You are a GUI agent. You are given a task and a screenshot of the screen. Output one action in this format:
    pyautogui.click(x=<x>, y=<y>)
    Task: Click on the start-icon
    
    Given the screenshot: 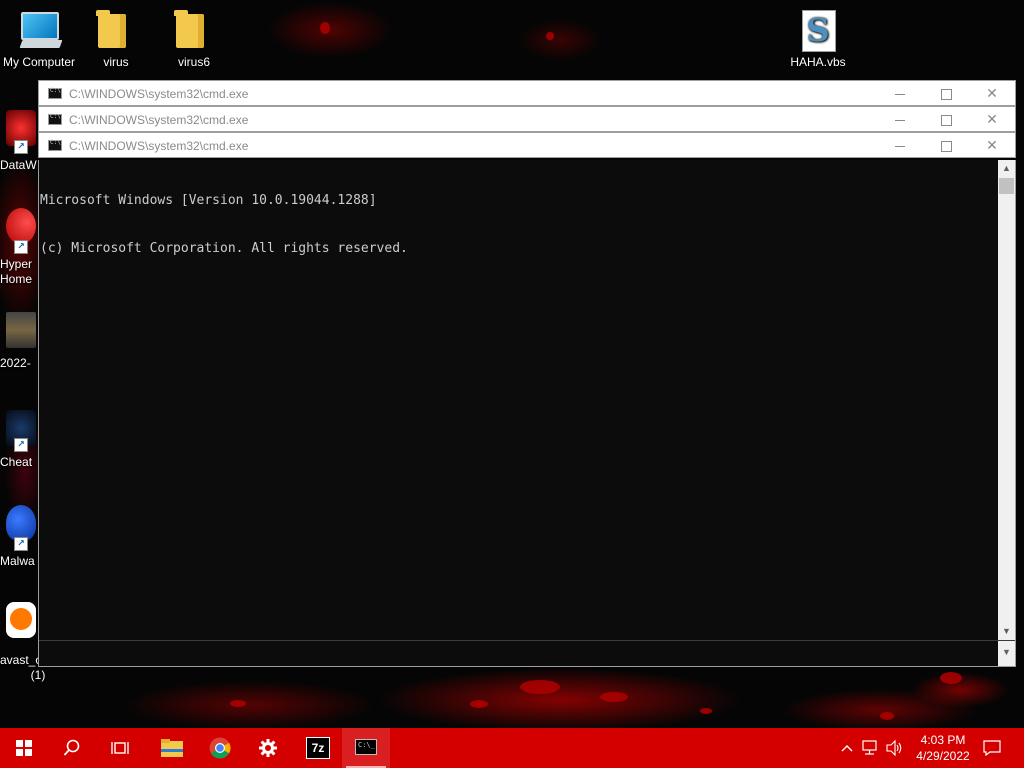 What is the action you would take?
    pyautogui.click(x=24, y=748)
    